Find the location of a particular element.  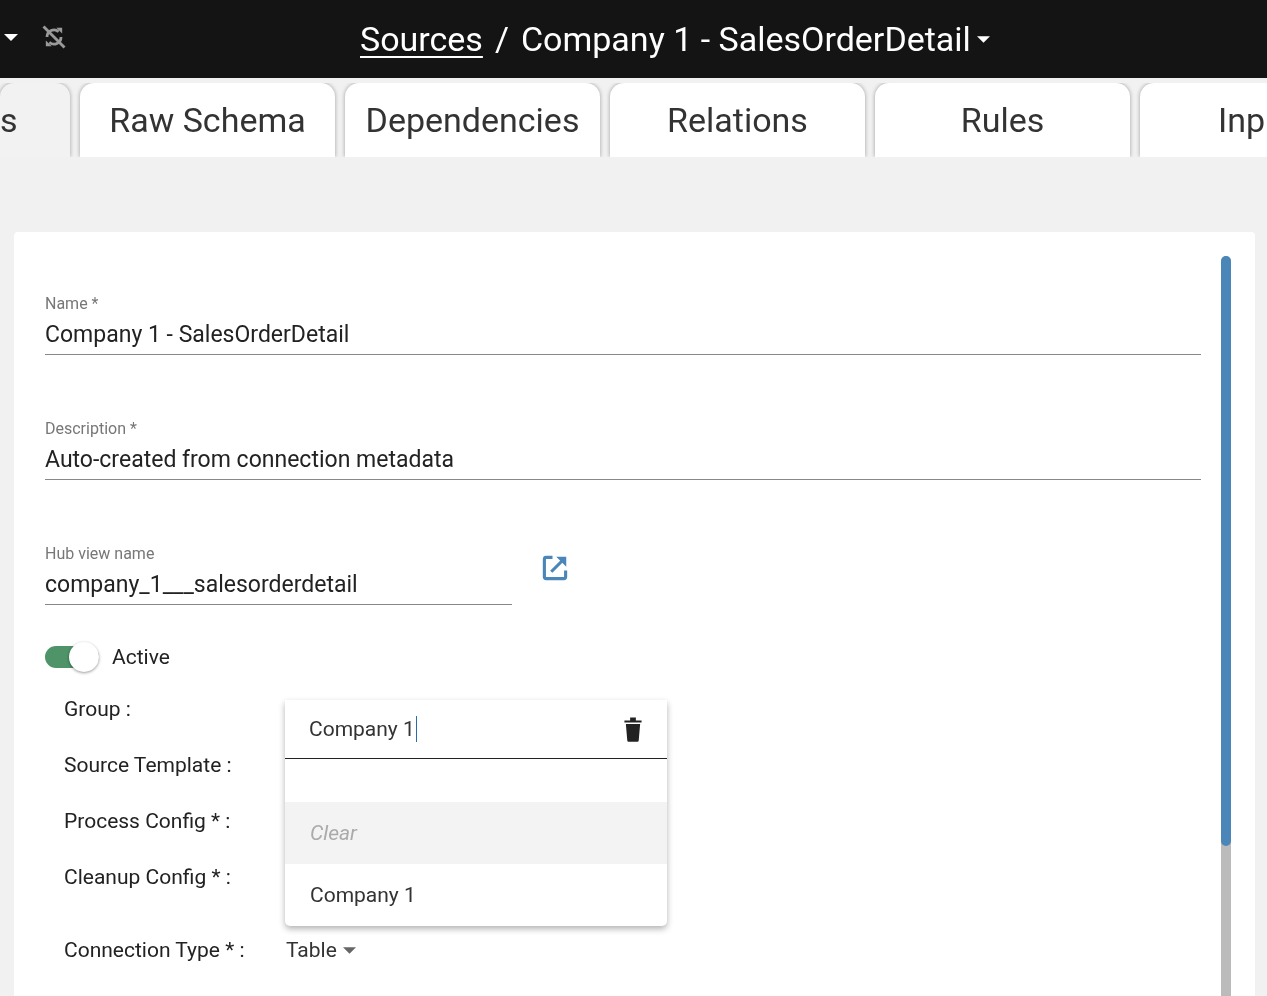

form-label: Source Template : is located at coordinates (148, 765).